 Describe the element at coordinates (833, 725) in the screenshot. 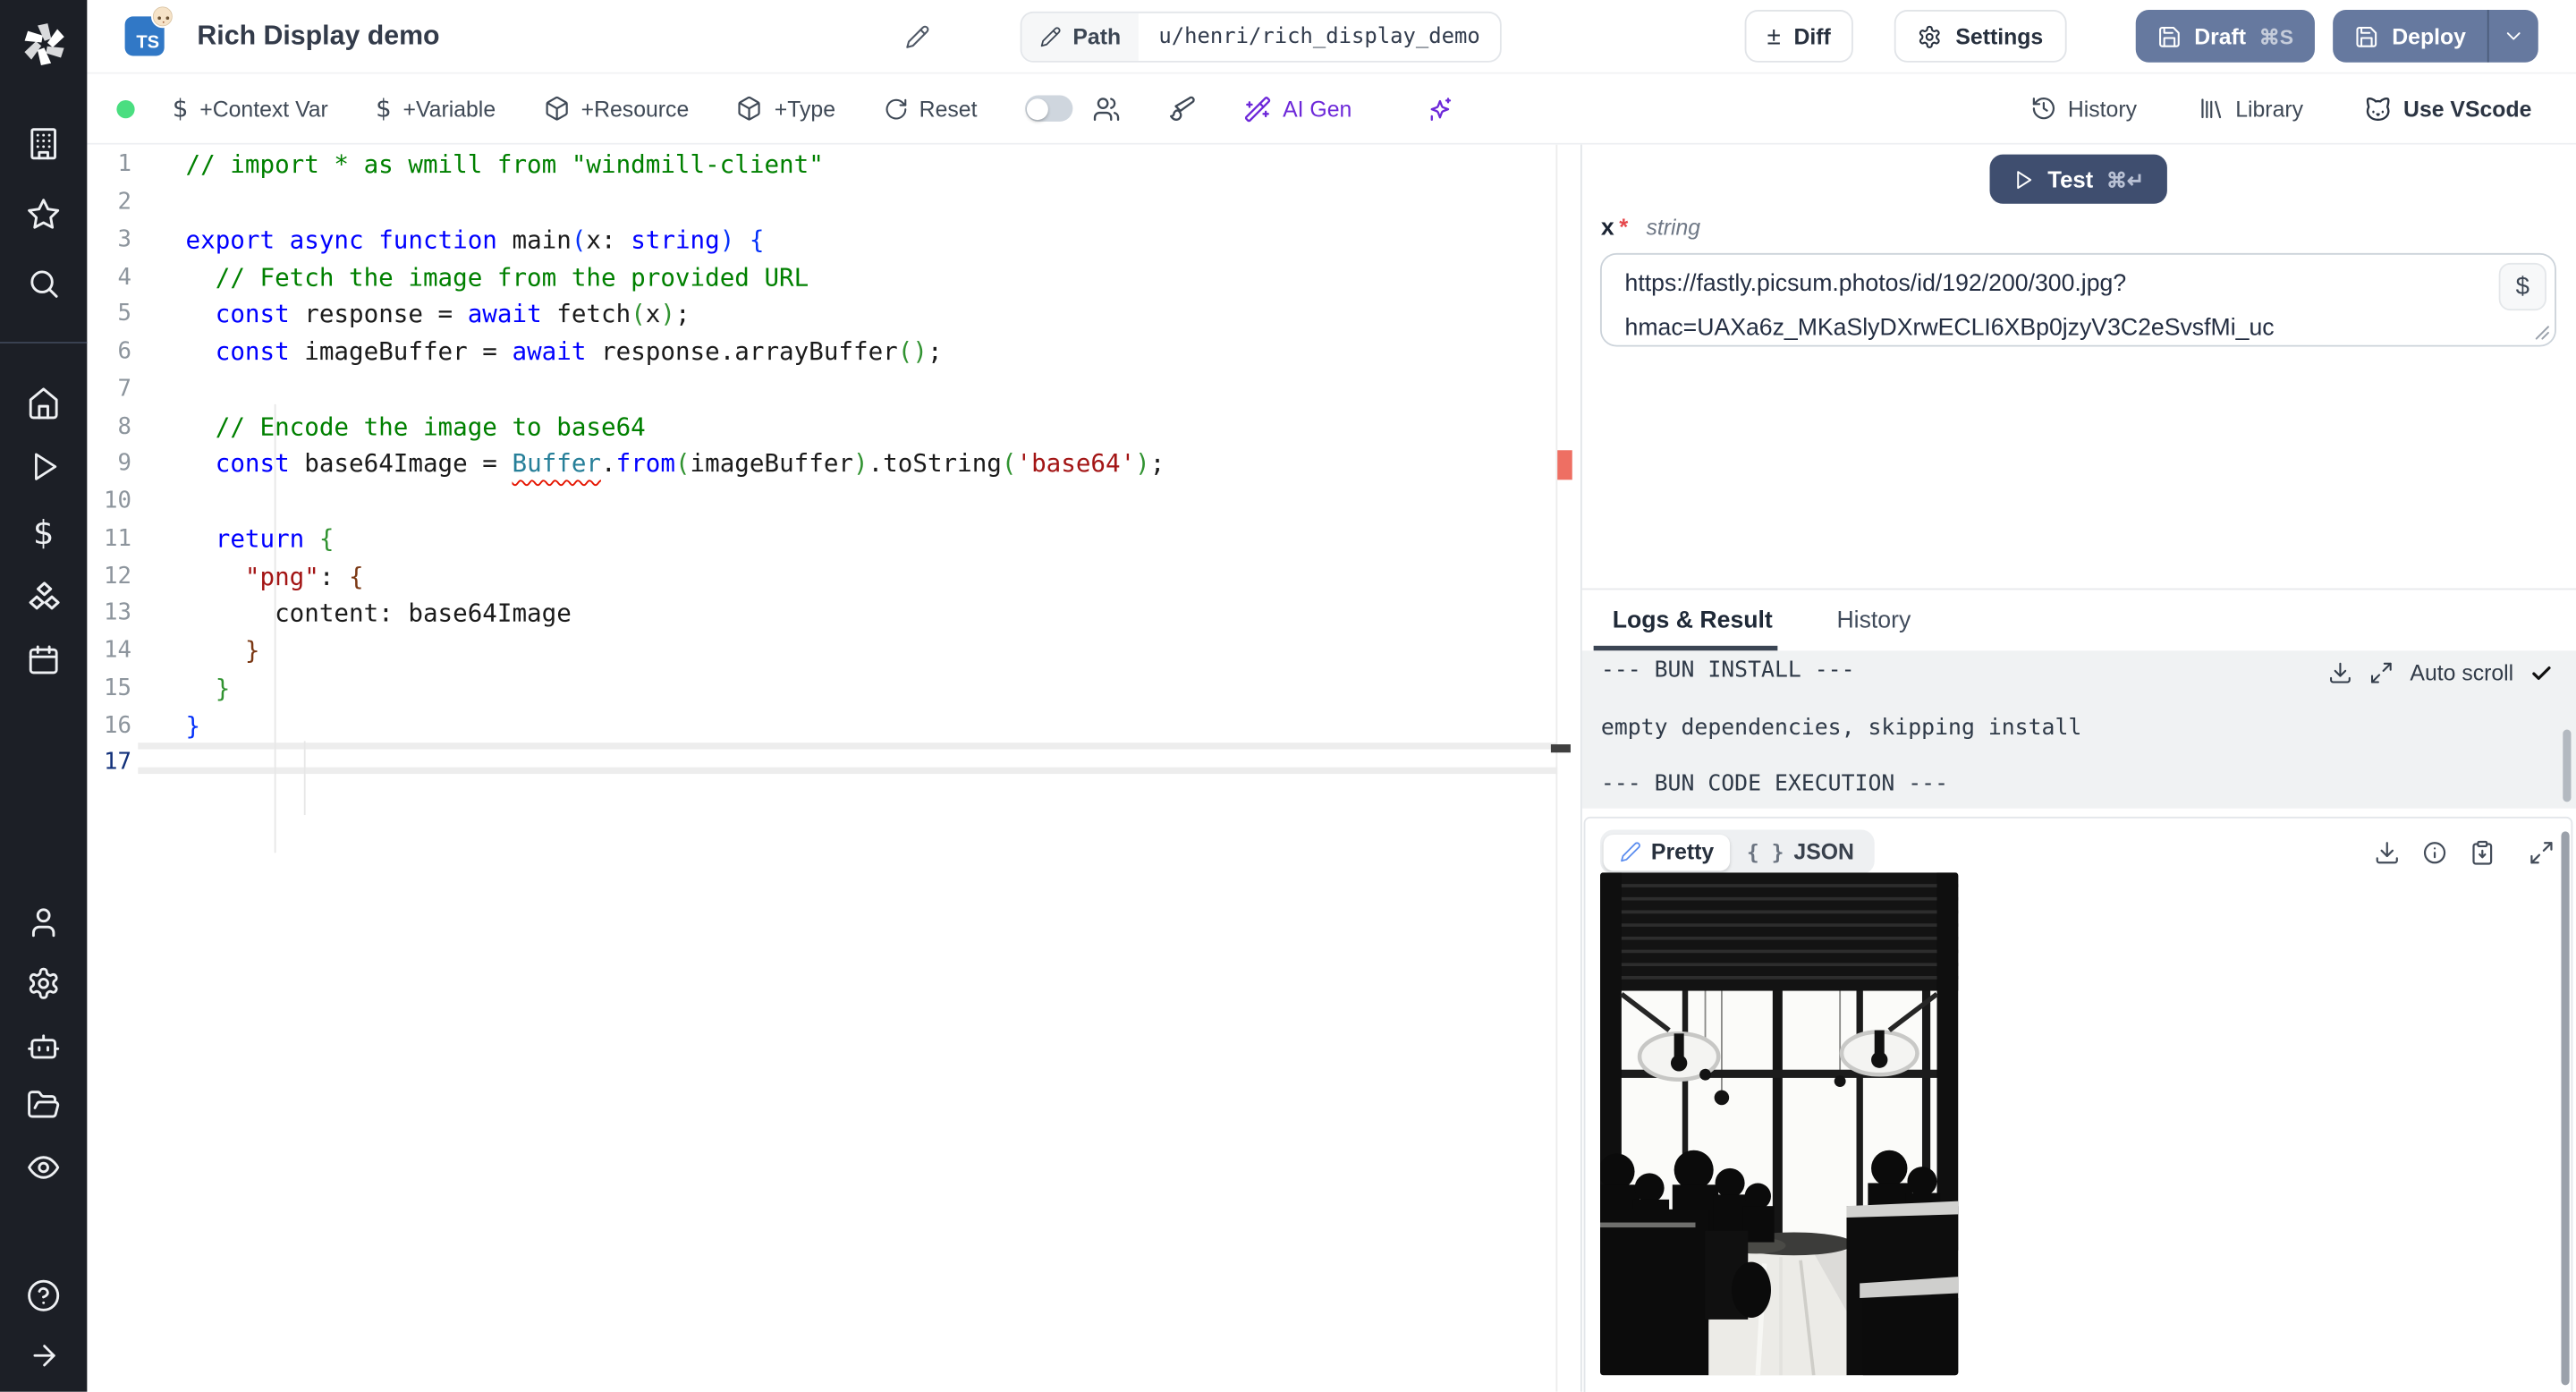

I see `code-line: 16}` at that location.